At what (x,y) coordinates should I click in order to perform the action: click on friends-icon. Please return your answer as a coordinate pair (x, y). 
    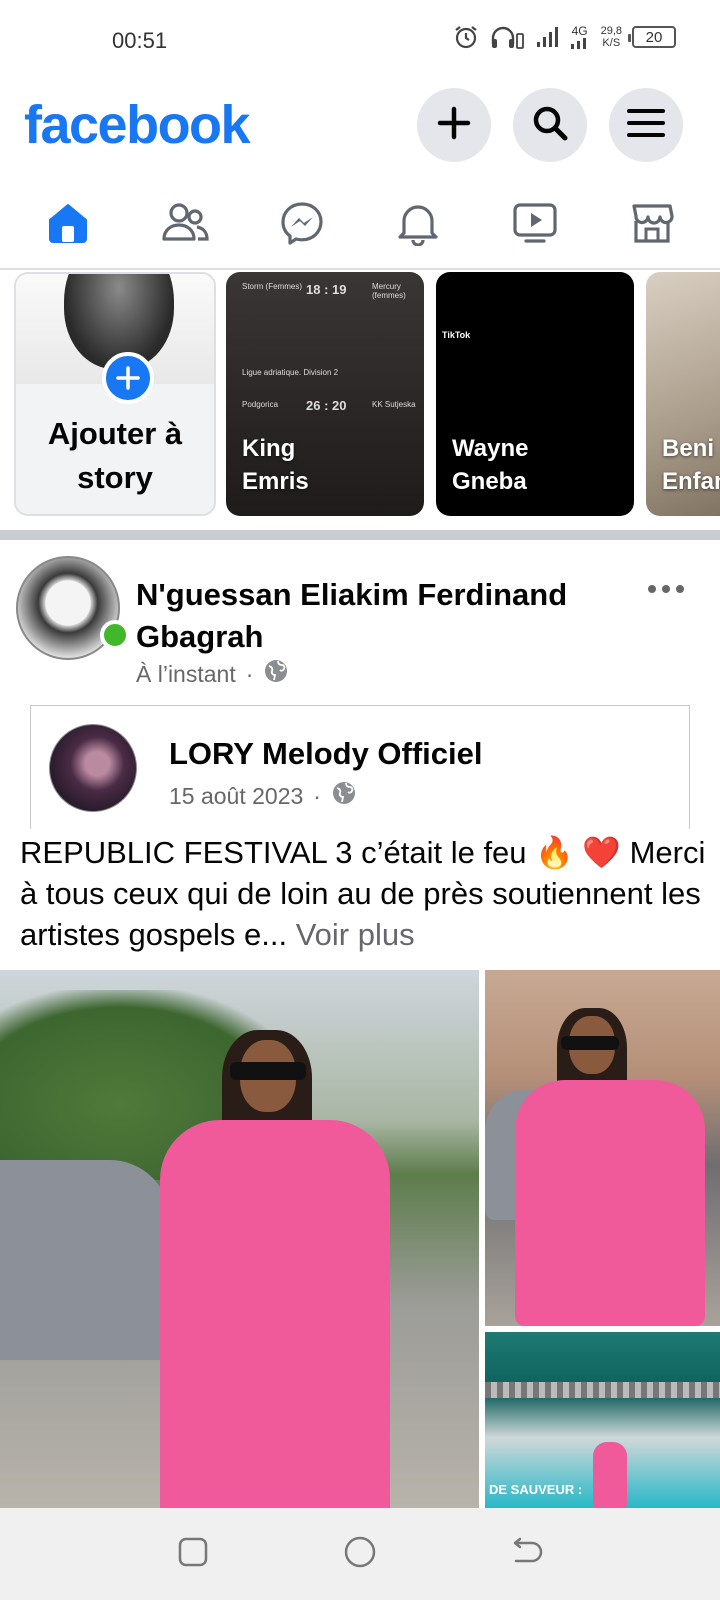
    Looking at the image, I should click on (185, 225).